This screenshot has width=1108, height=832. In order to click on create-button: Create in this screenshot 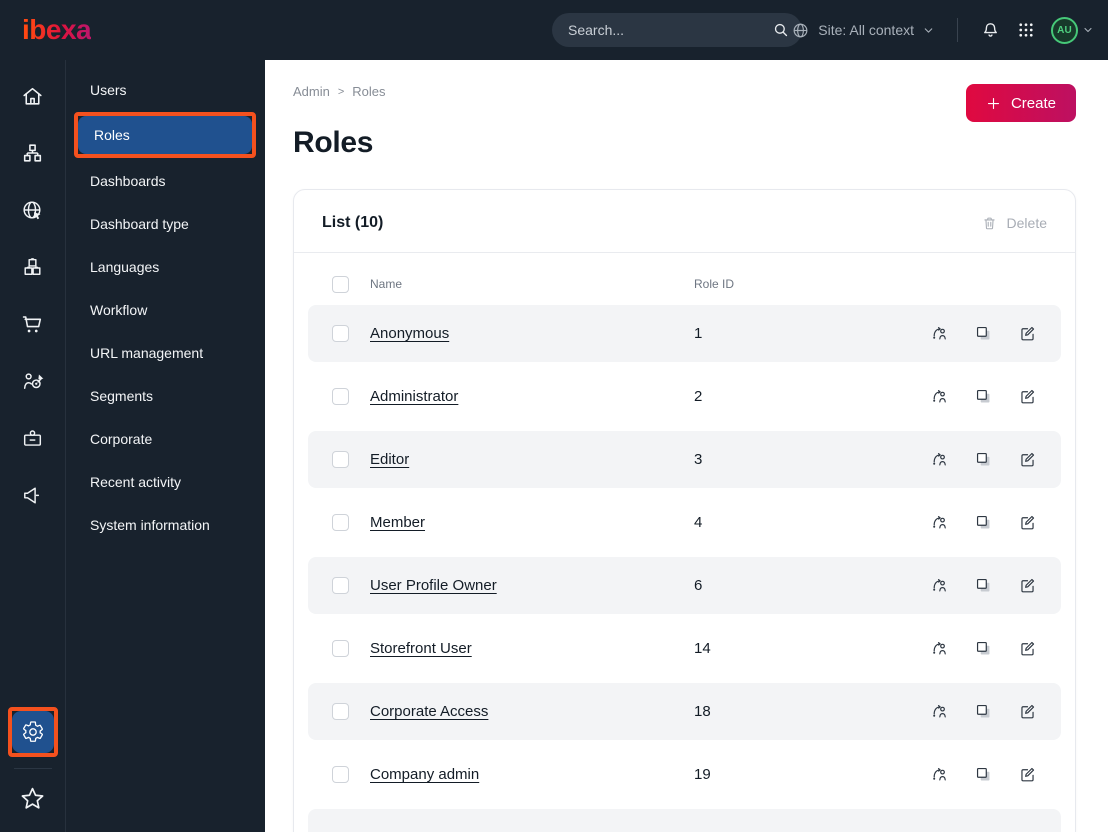, I will do `click(1020, 103)`.